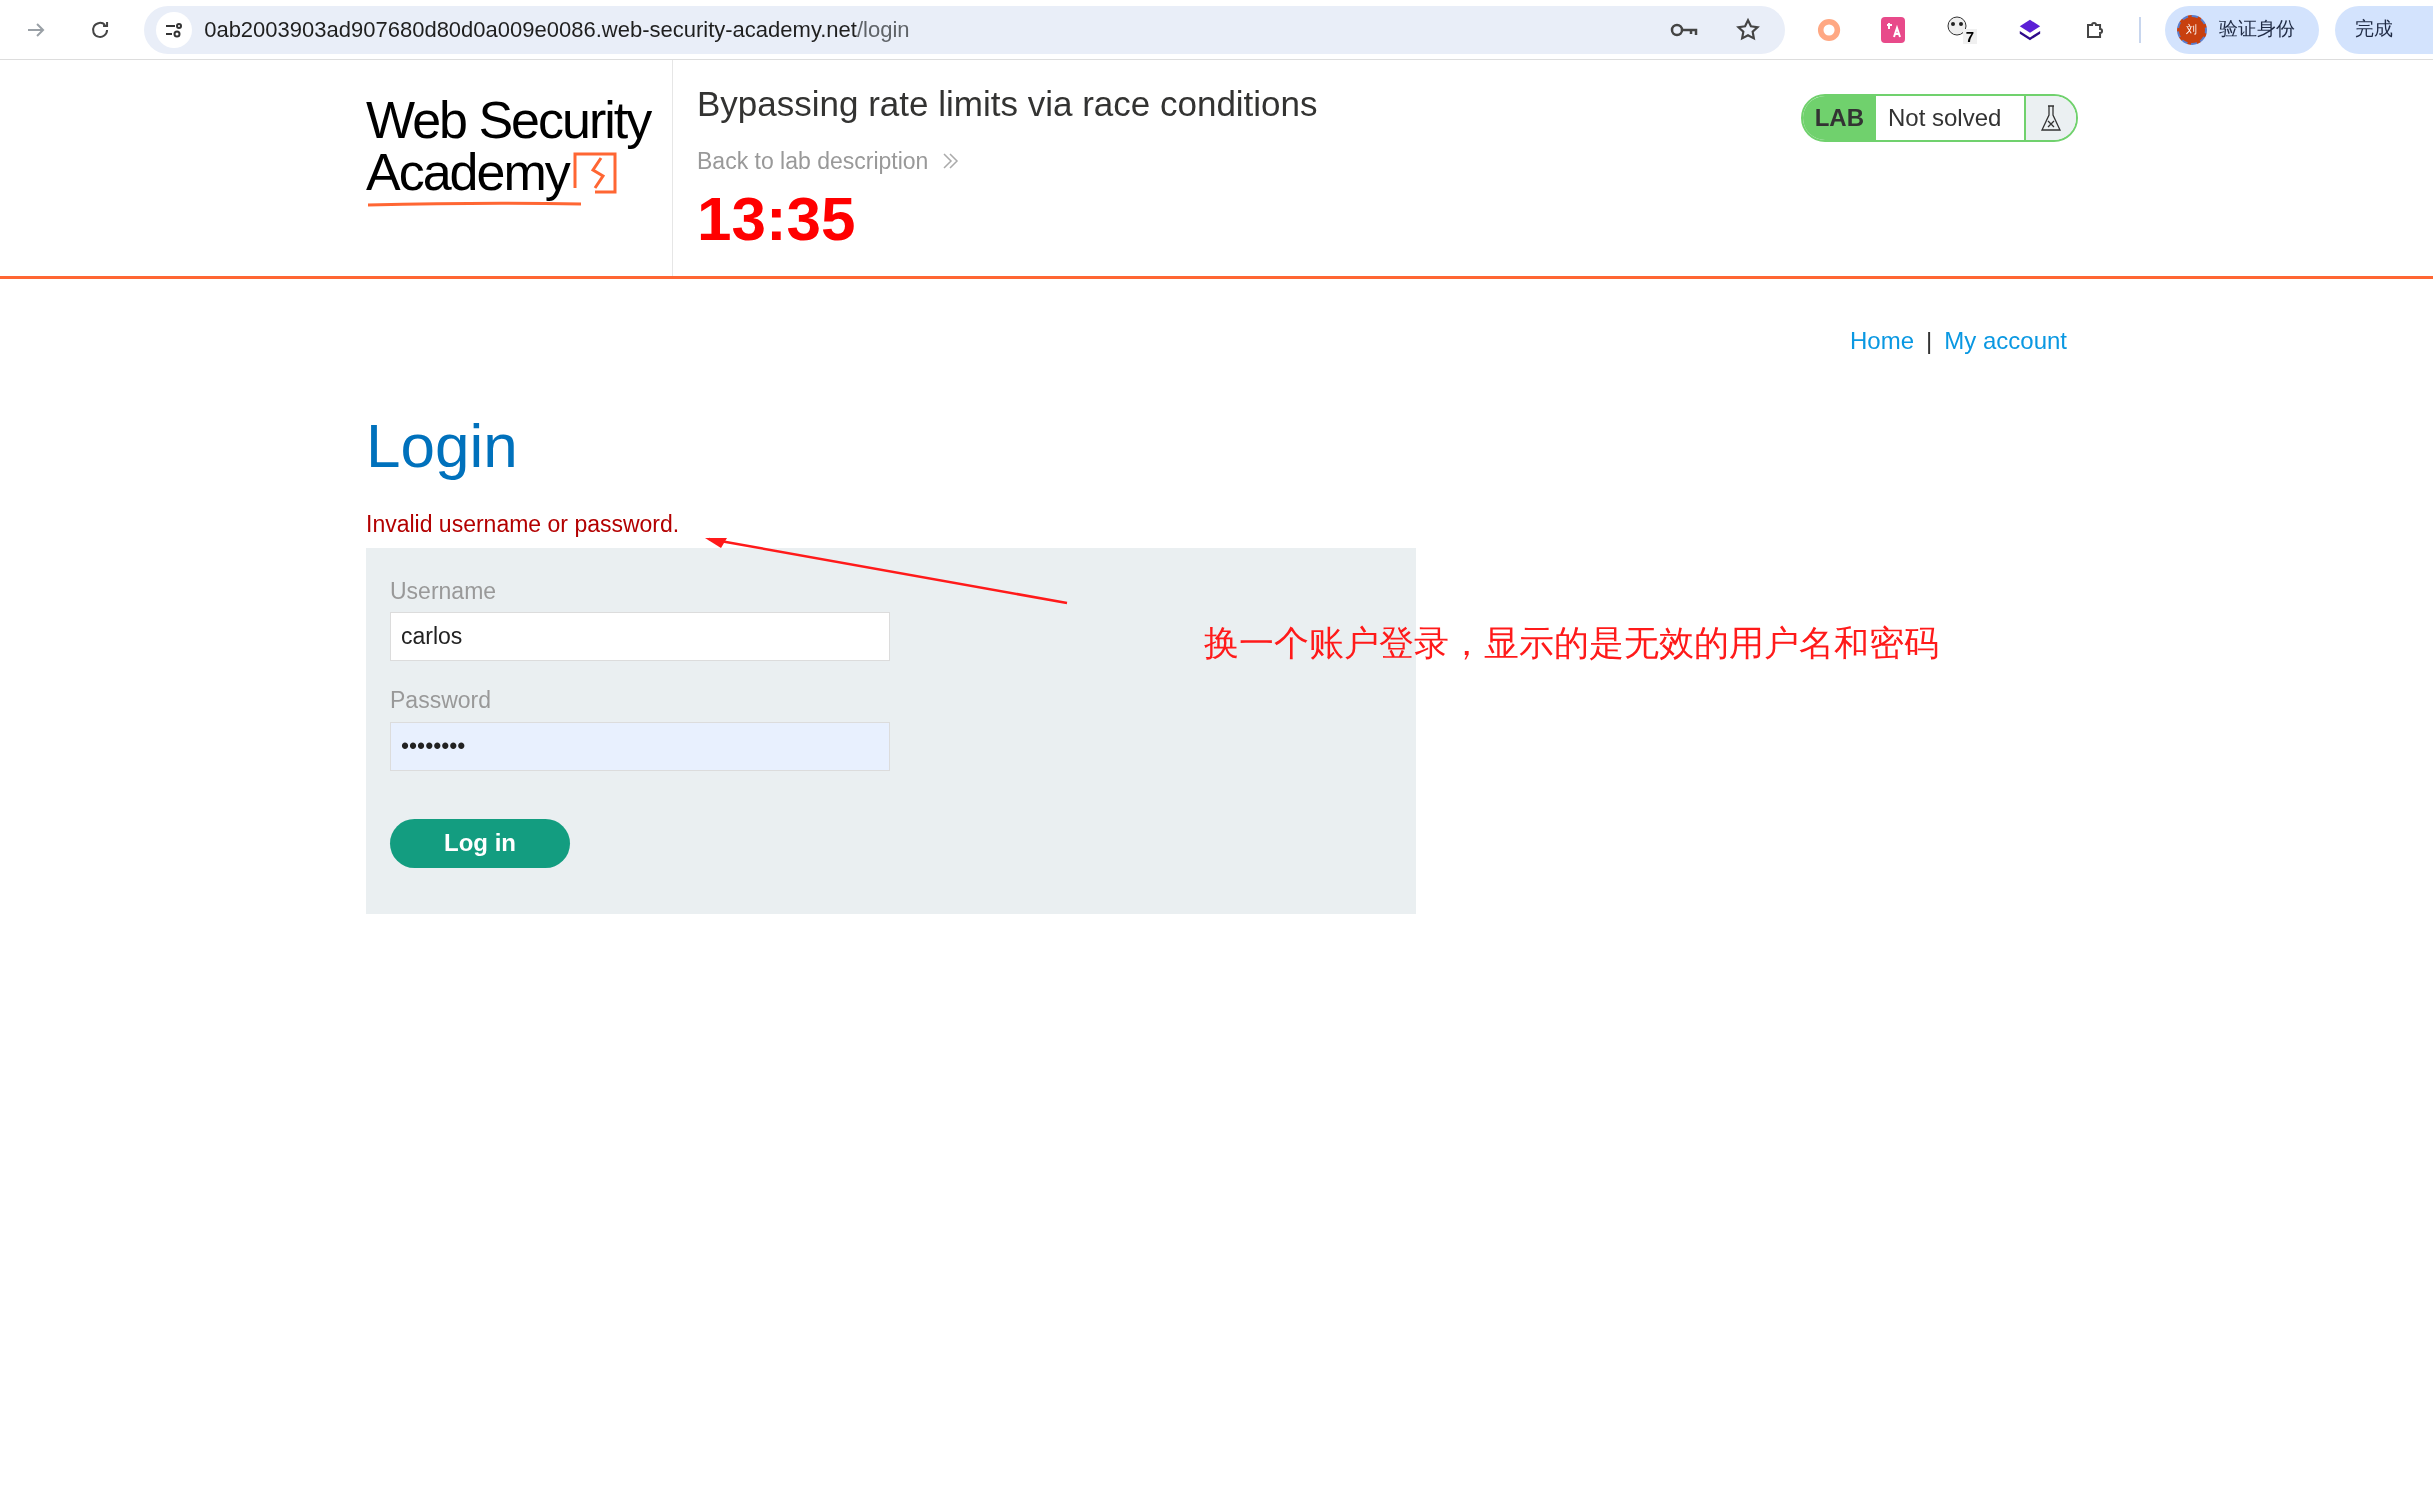  What do you see at coordinates (964, 29) in the screenshot?
I see `address-bar: 0ab2003903ad907680d80d0a009e0086.web-security-academy.net/login` at bounding box center [964, 29].